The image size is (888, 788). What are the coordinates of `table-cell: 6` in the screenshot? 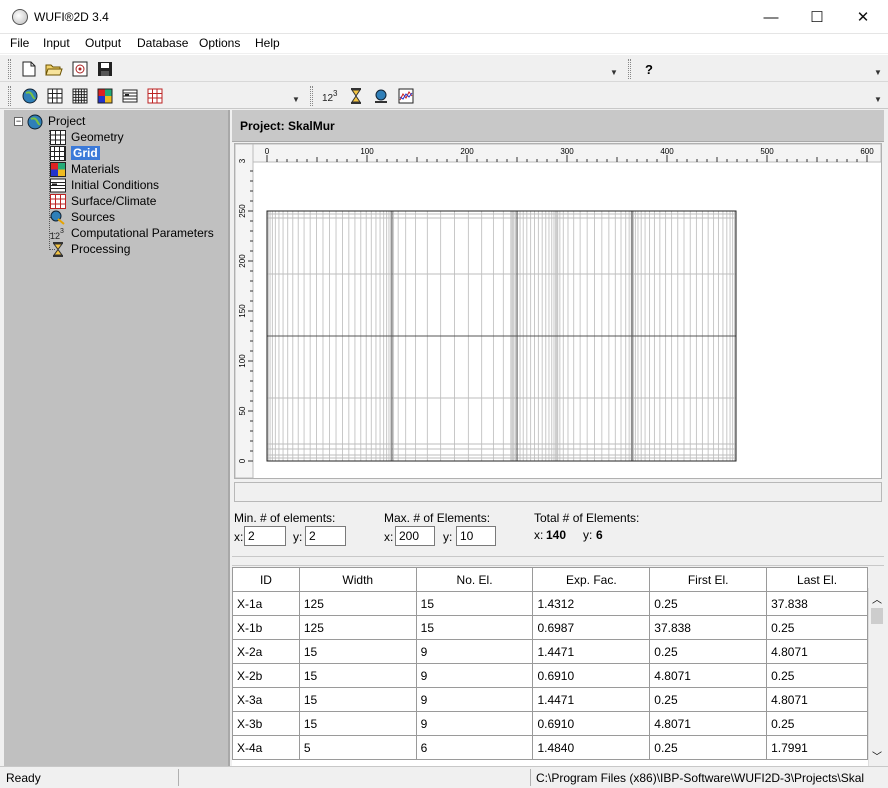 It's located at (474, 747).